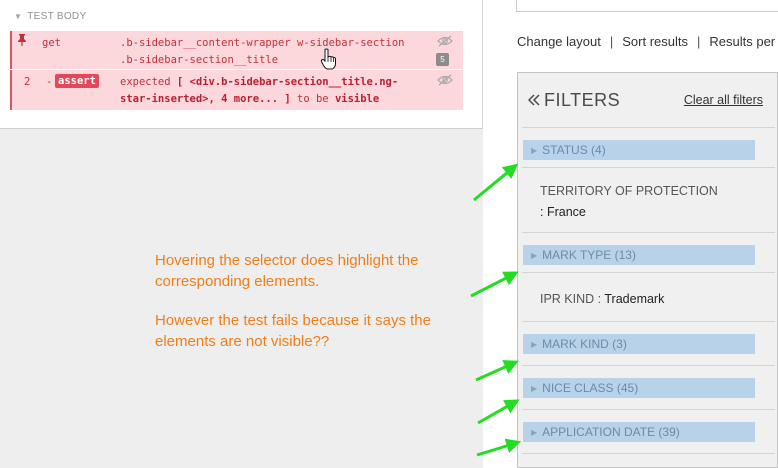  I want to click on selector-line-2: .b-sidebar-section__title, so click(199, 60).